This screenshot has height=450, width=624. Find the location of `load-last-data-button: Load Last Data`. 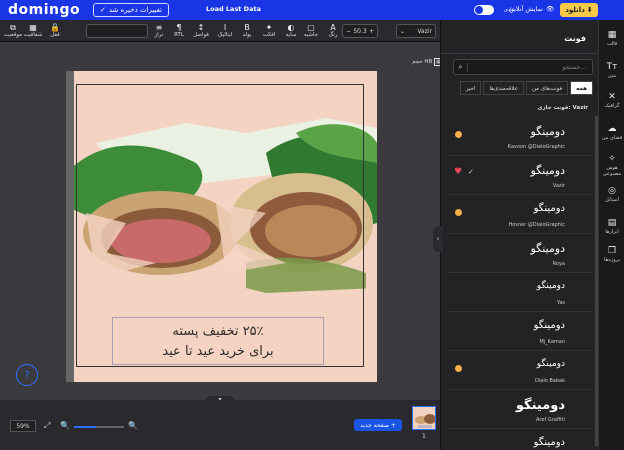

load-last-data-button: Load Last Data is located at coordinates (233, 9).